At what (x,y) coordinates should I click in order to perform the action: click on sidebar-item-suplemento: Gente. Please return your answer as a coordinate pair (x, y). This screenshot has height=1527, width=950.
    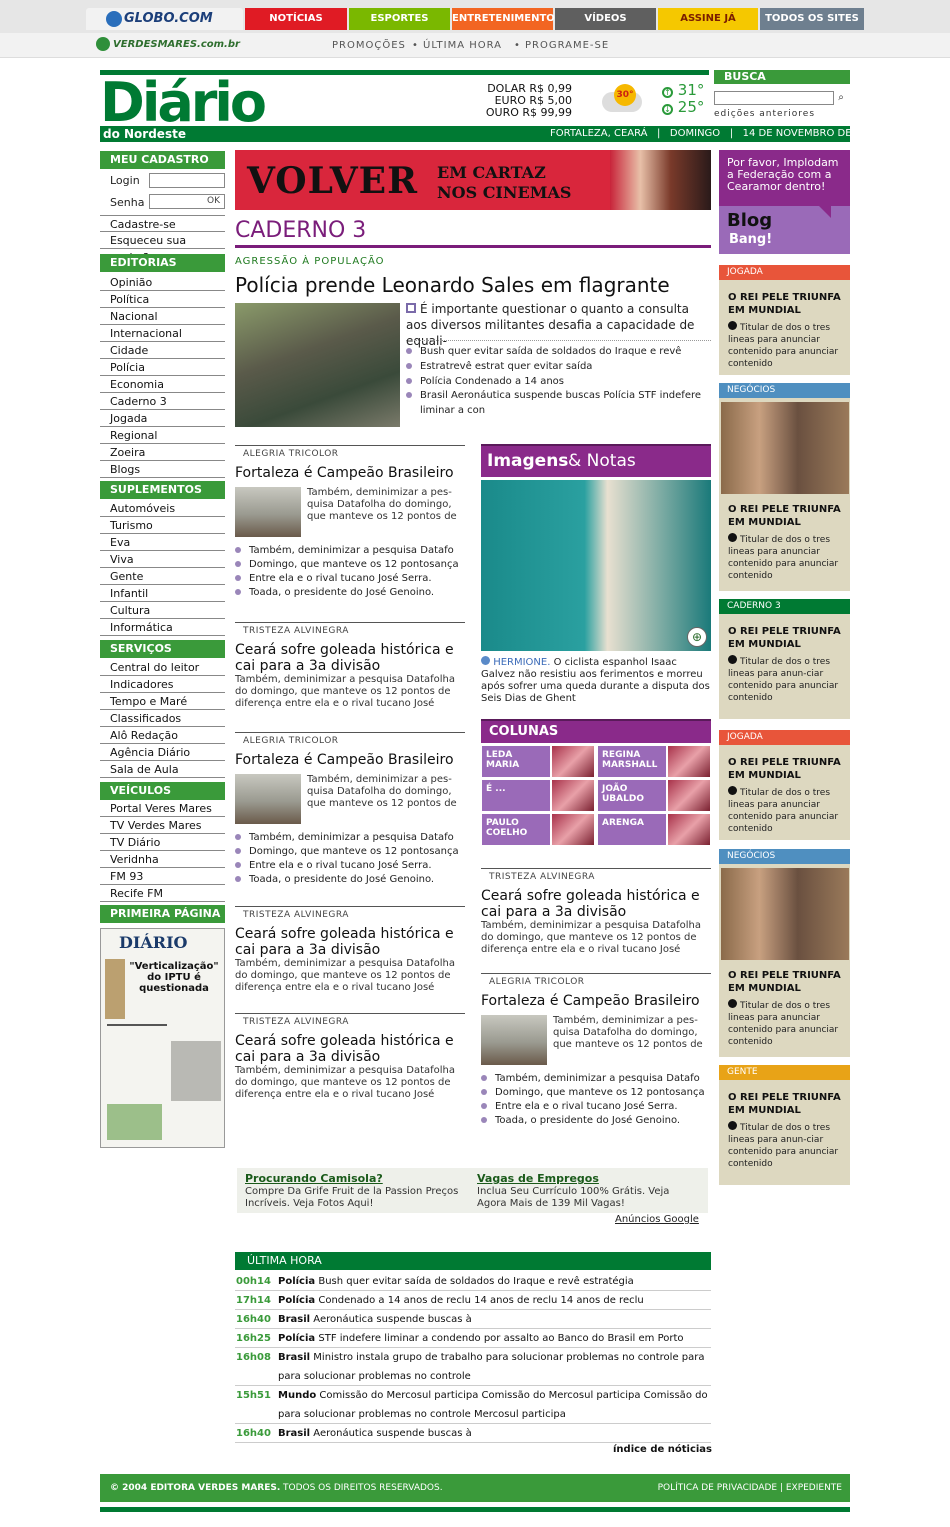
    Looking at the image, I should click on (162, 576).